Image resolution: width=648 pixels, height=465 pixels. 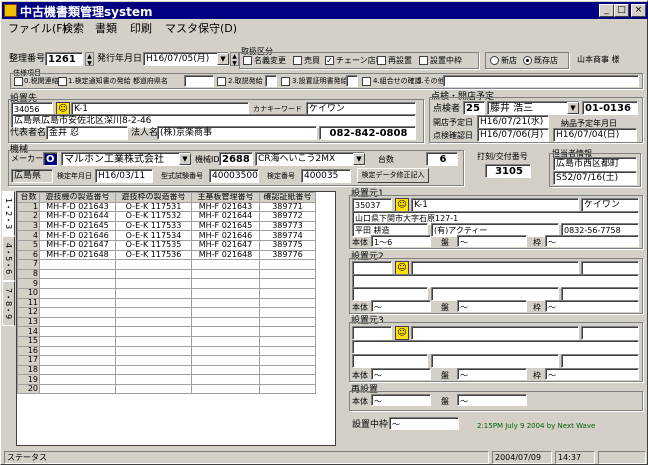 I want to click on grid-cell: O-E-K 117534, so click(x=153, y=235).